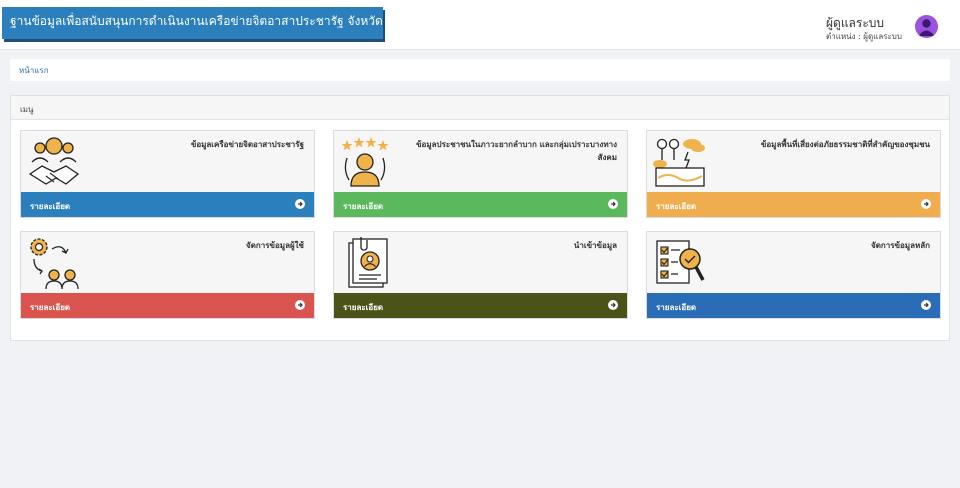  I want to click on card-master-data: จัดการข้อมูลหลัก รายละเอียด, so click(793, 275).